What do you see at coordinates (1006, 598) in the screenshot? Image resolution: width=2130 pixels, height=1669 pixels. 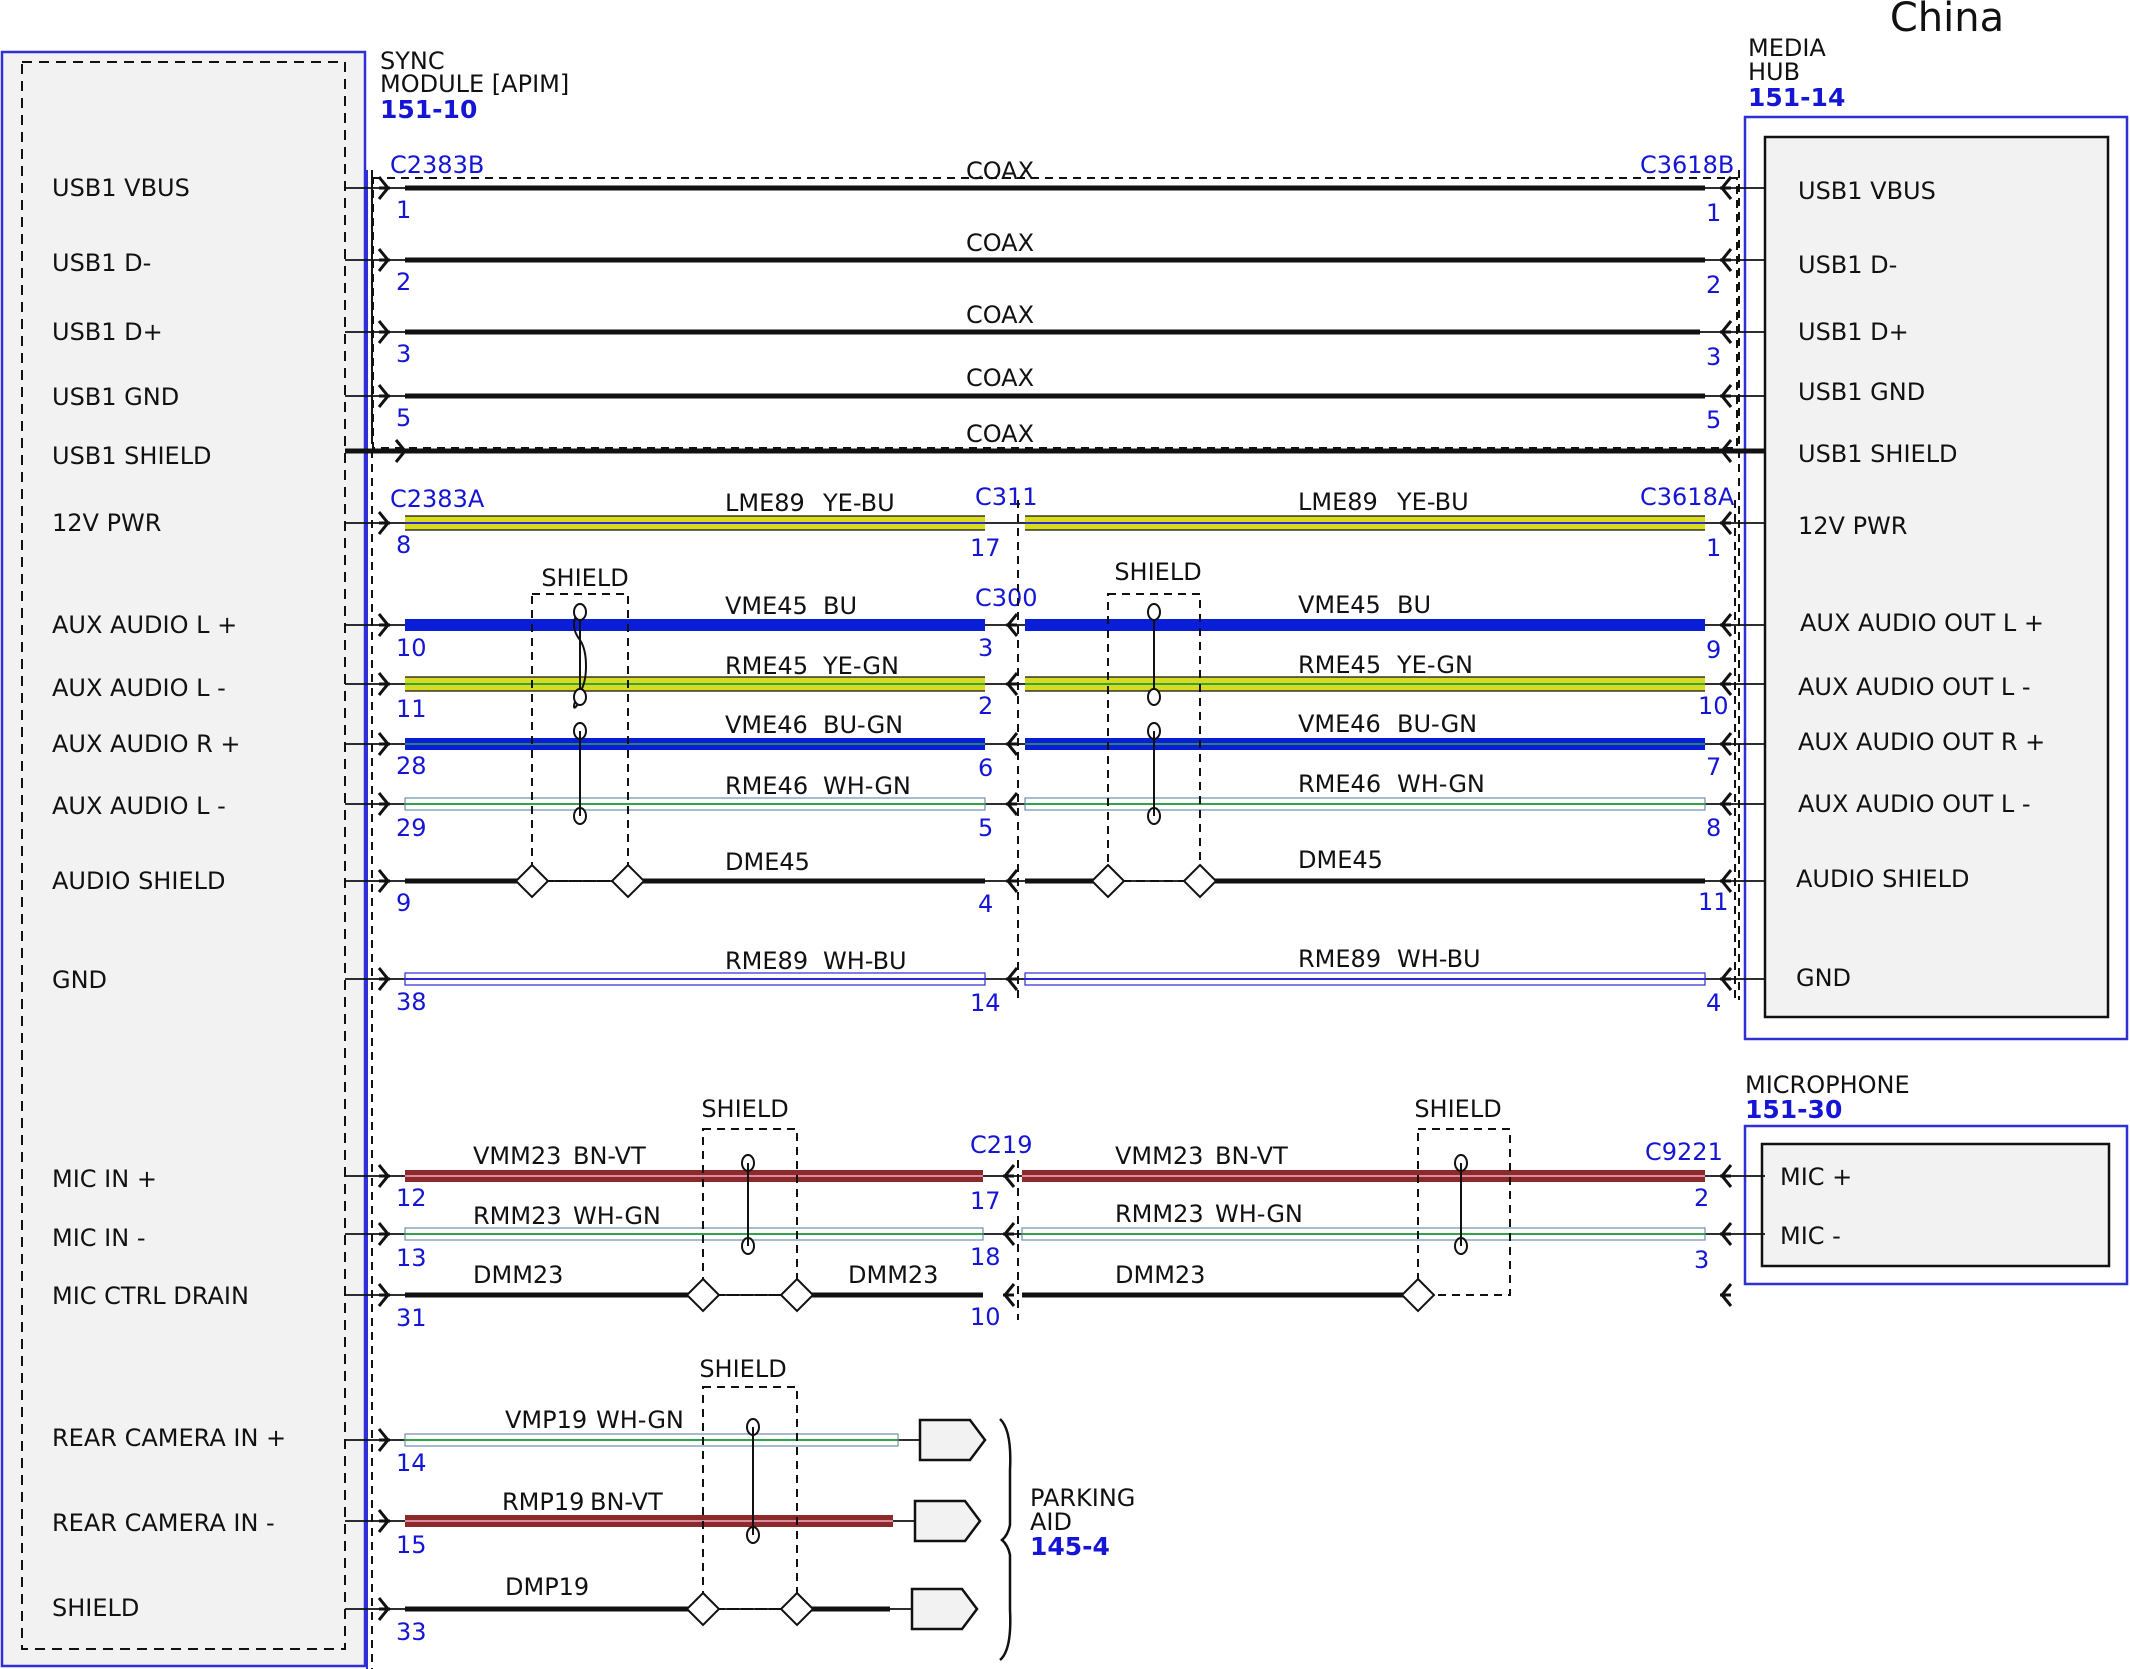 I see `connector-c300: C300` at bounding box center [1006, 598].